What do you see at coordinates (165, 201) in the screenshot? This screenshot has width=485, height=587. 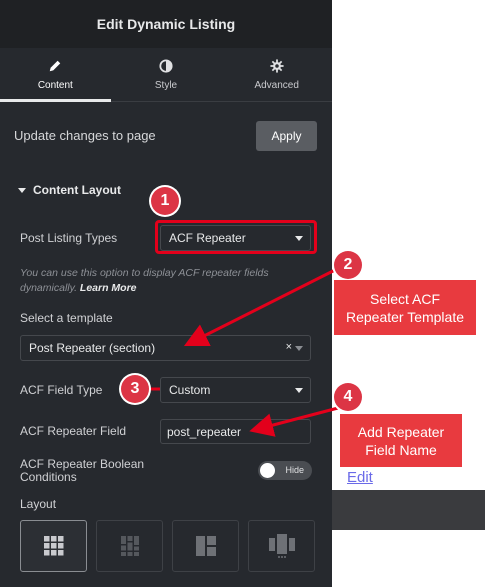 I see `step-badge-1: 1` at bounding box center [165, 201].